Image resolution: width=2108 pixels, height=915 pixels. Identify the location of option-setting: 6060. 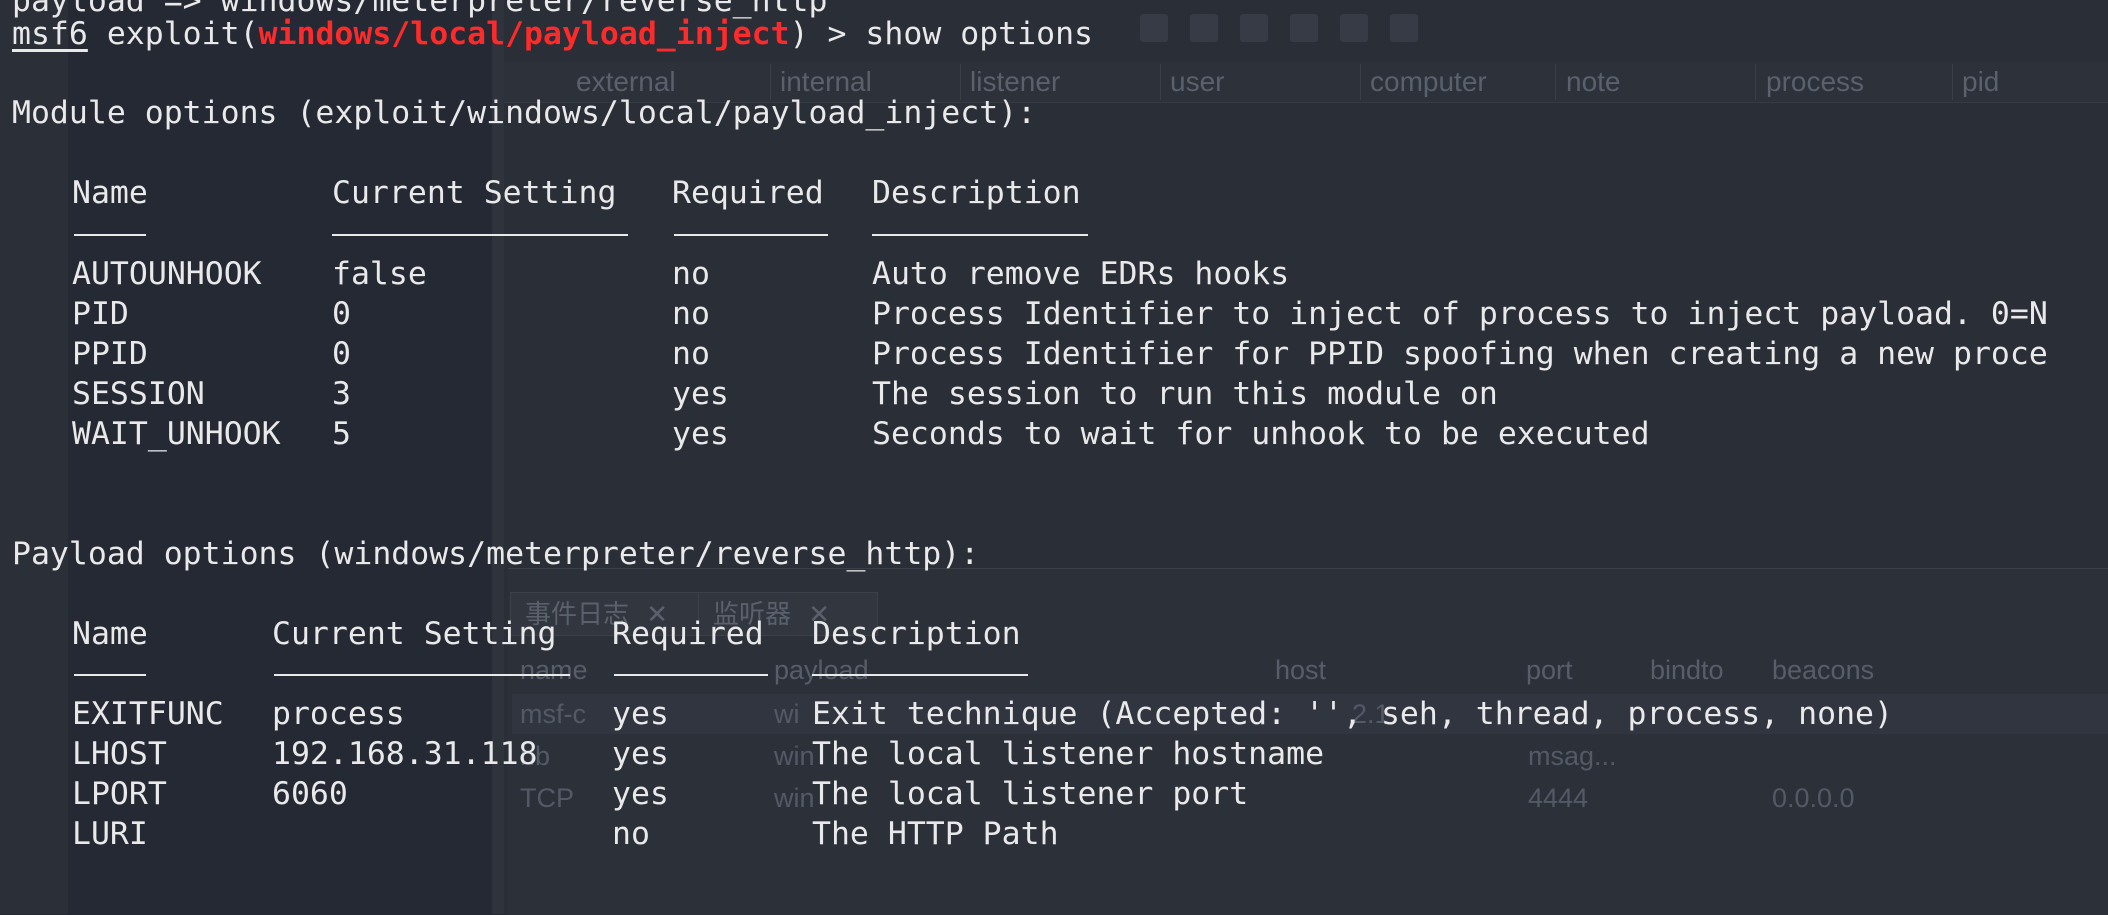
(310, 794).